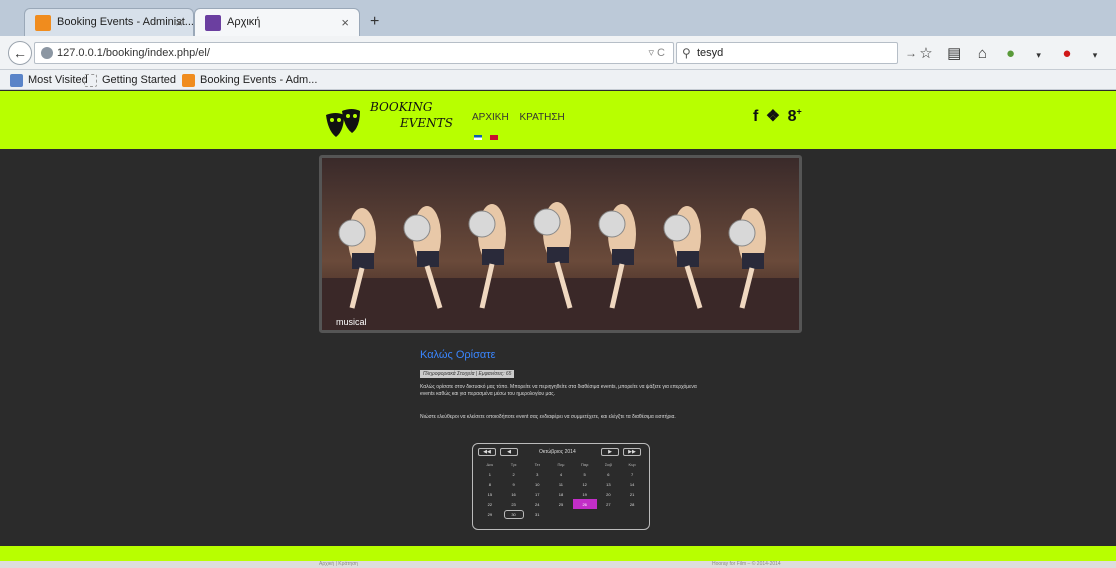  What do you see at coordinates (514, 474) in the screenshot?
I see `calendar-day: 2` at bounding box center [514, 474].